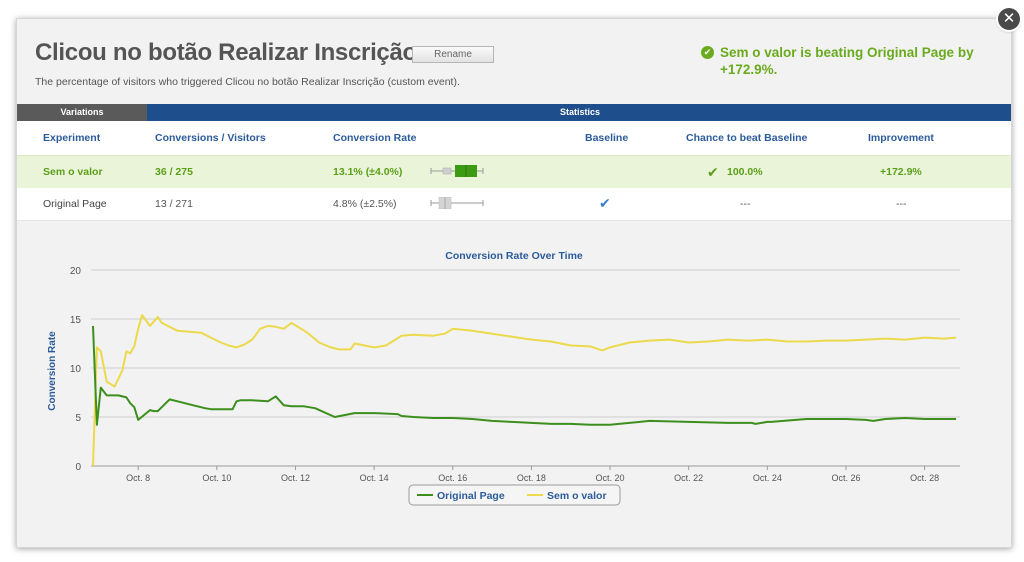 The width and height of the screenshot is (1024, 562). What do you see at coordinates (78, 418) in the screenshot?
I see `y-tick-label: 5` at bounding box center [78, 418].